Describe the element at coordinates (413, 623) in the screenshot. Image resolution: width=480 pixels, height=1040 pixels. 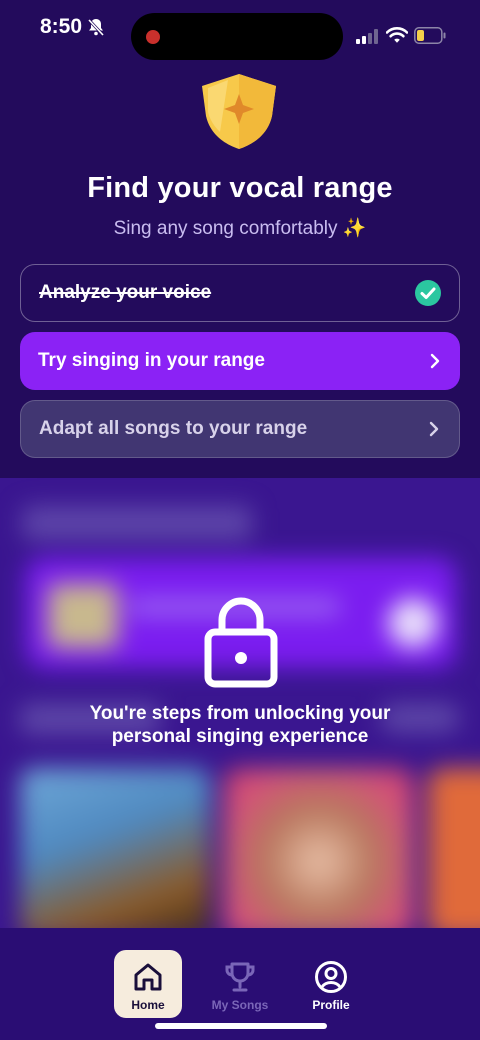
I see `blurred-play-button` at that location.